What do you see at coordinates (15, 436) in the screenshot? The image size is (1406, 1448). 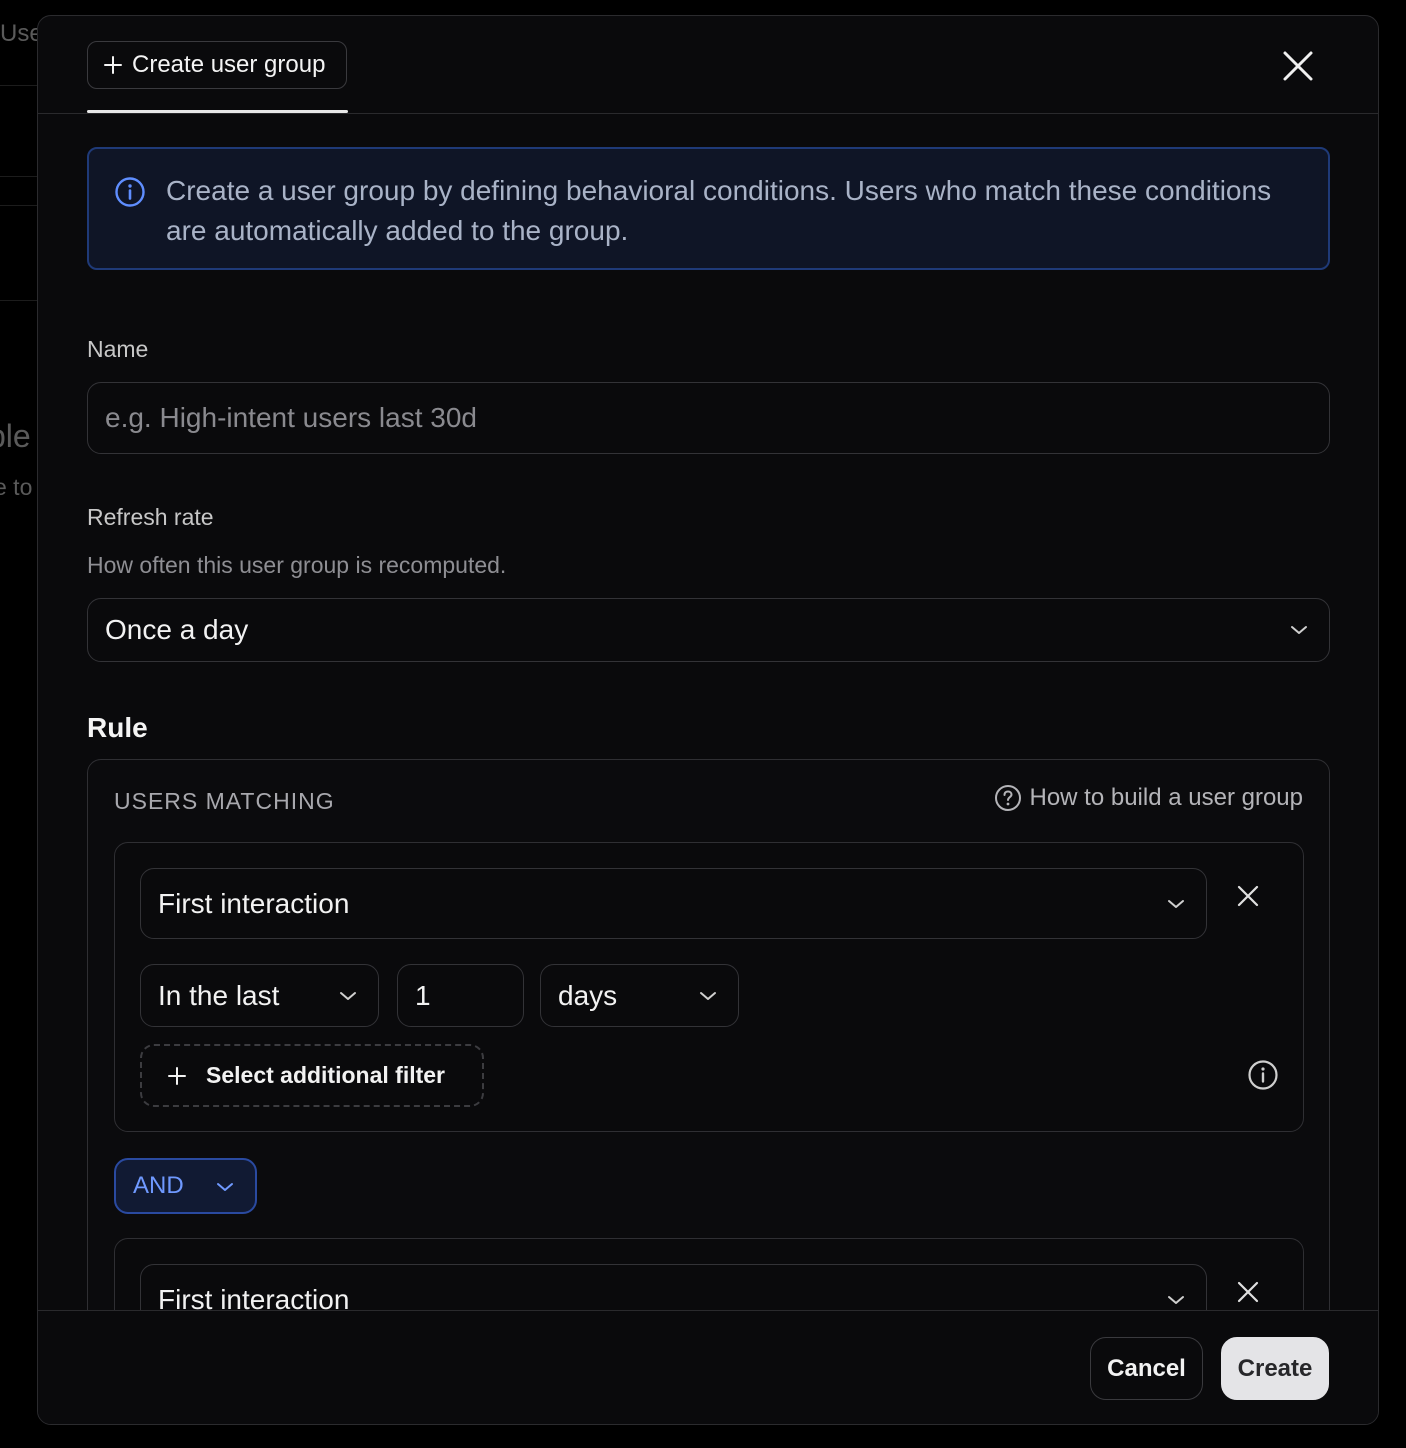 I see `background-fragment: ble` at bounding box center [15, 436].